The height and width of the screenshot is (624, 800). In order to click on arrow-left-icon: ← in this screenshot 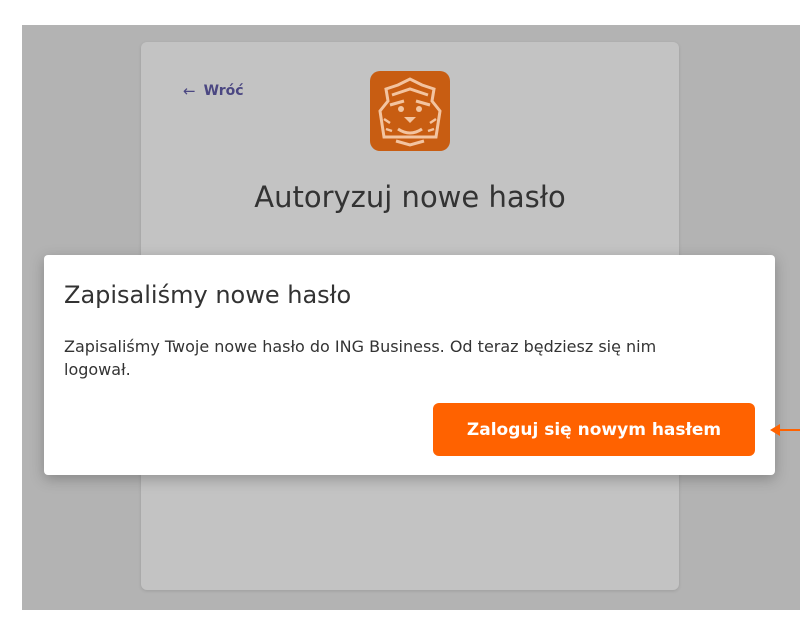, I will do `click(189, 91)`.